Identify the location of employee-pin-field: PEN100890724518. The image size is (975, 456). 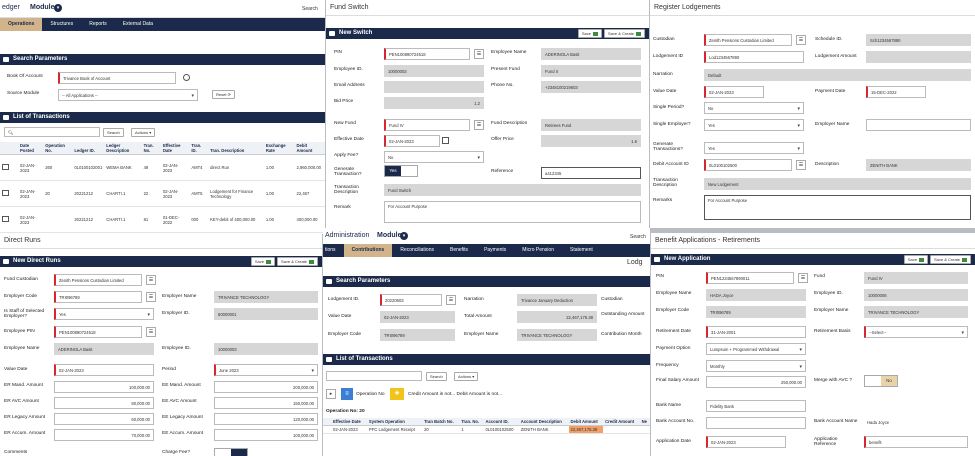
(98, 332).